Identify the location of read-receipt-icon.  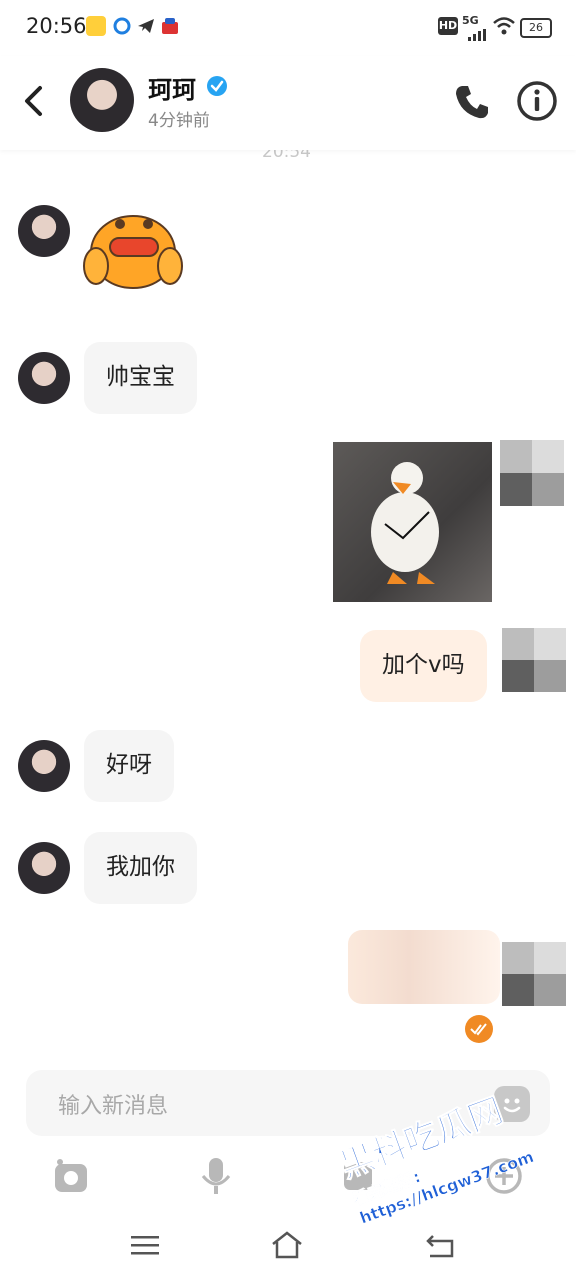
(479, 1029).